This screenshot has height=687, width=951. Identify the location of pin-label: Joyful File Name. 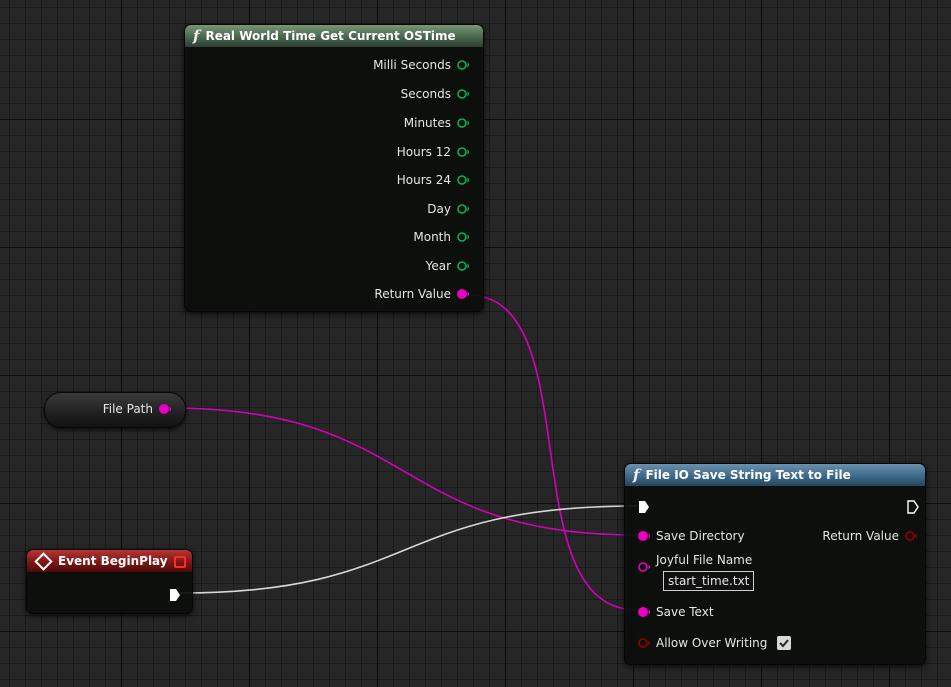
(704, 560).